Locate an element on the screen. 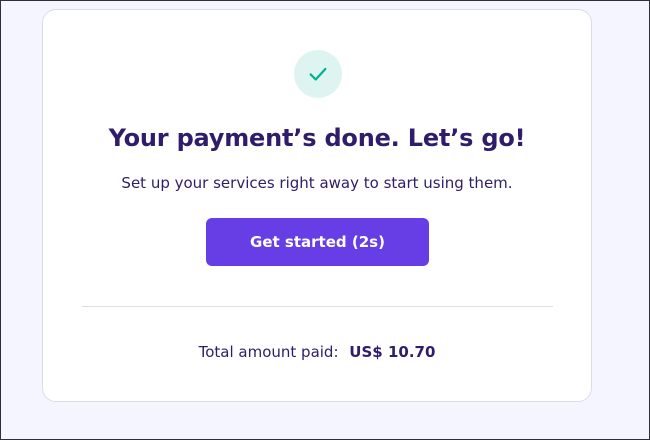 The image size is (650, 440). page-title: Your payment’s done. Let’s go! is located at coordinates (317, 138).